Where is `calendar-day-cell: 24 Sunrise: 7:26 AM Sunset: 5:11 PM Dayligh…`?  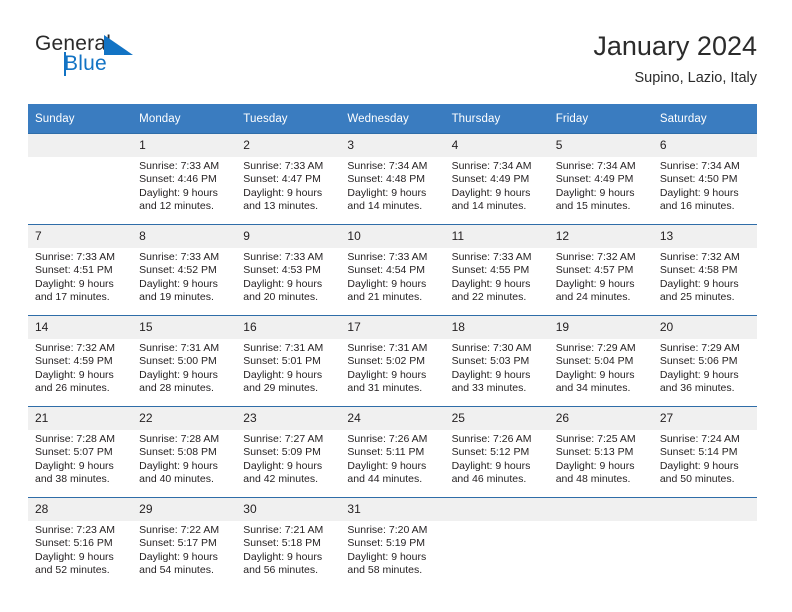
calendar-day-cell: 24 Sunrise: 7:26 AM Sunset: 5:11 PM Dayligh… is located at coordinates (392, 452).